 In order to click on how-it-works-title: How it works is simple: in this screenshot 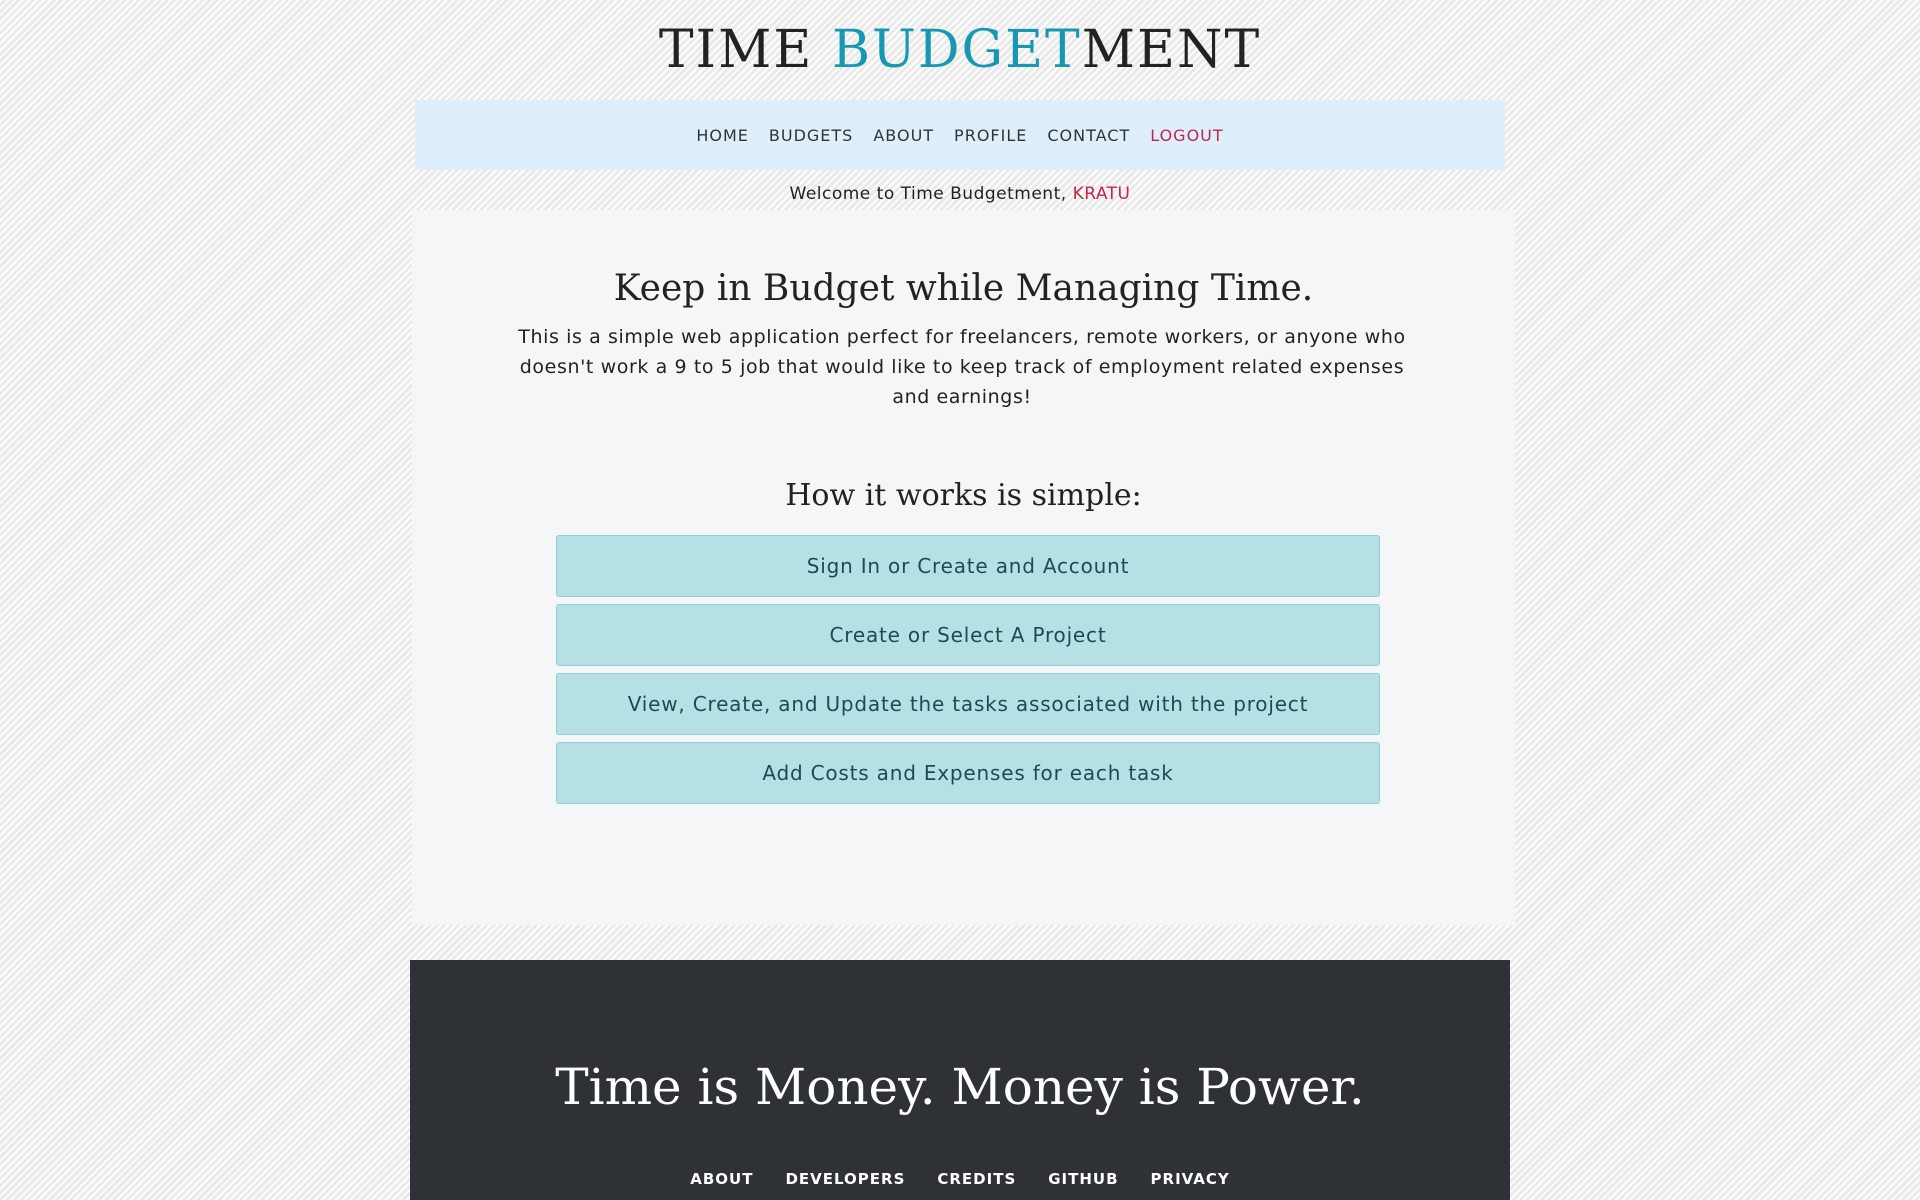, I will do `click(963, 495)`.